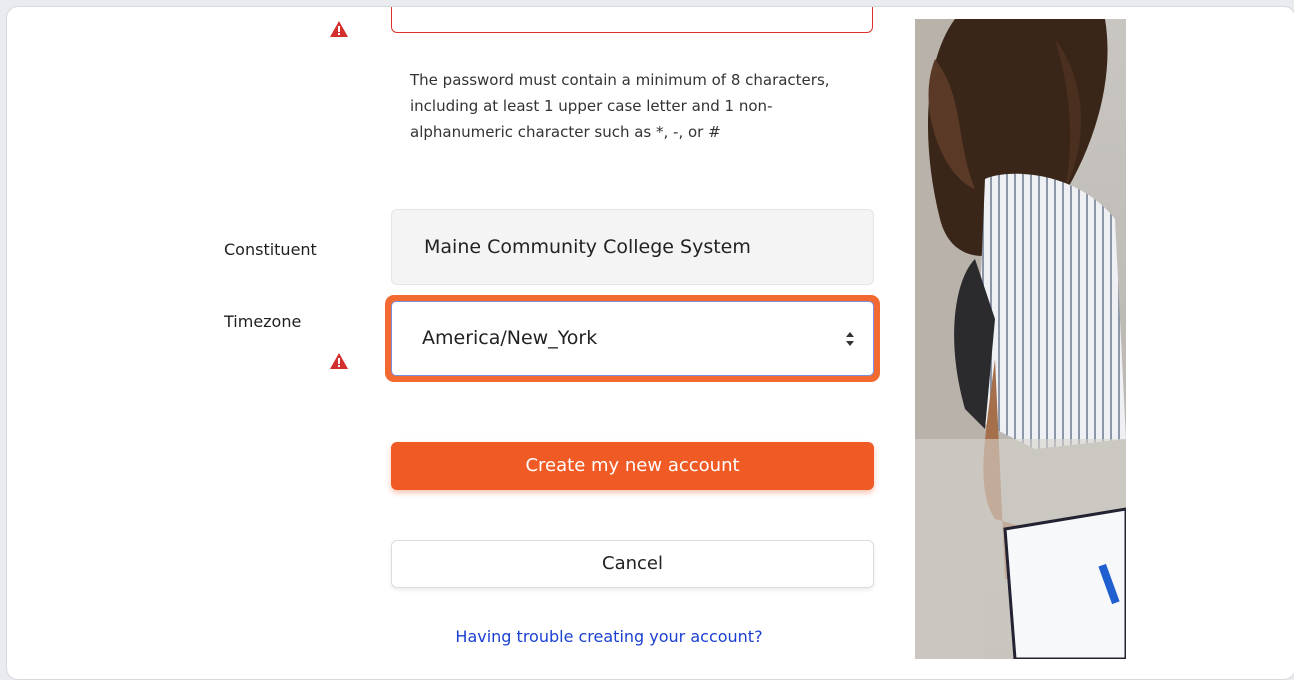  What do you see at coordinates (632, 338) in the screenshot?
I see `timezone-select: America/New_York` at bounding box center [632, 338].